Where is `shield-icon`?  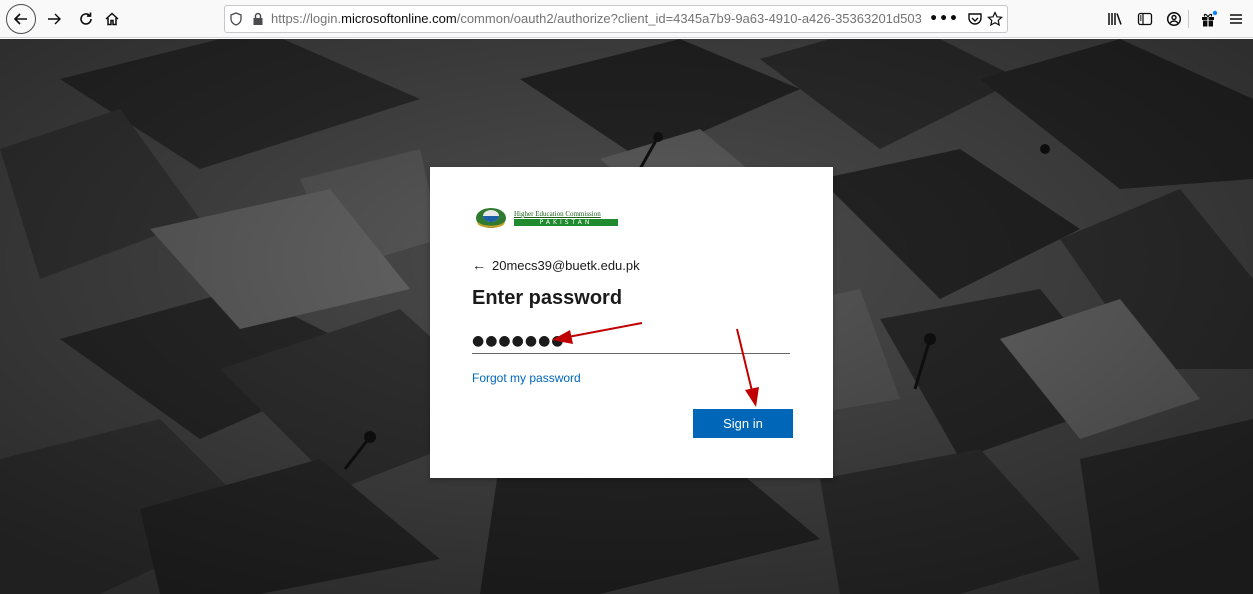
shield-icon is located at coordinates (236, 19).